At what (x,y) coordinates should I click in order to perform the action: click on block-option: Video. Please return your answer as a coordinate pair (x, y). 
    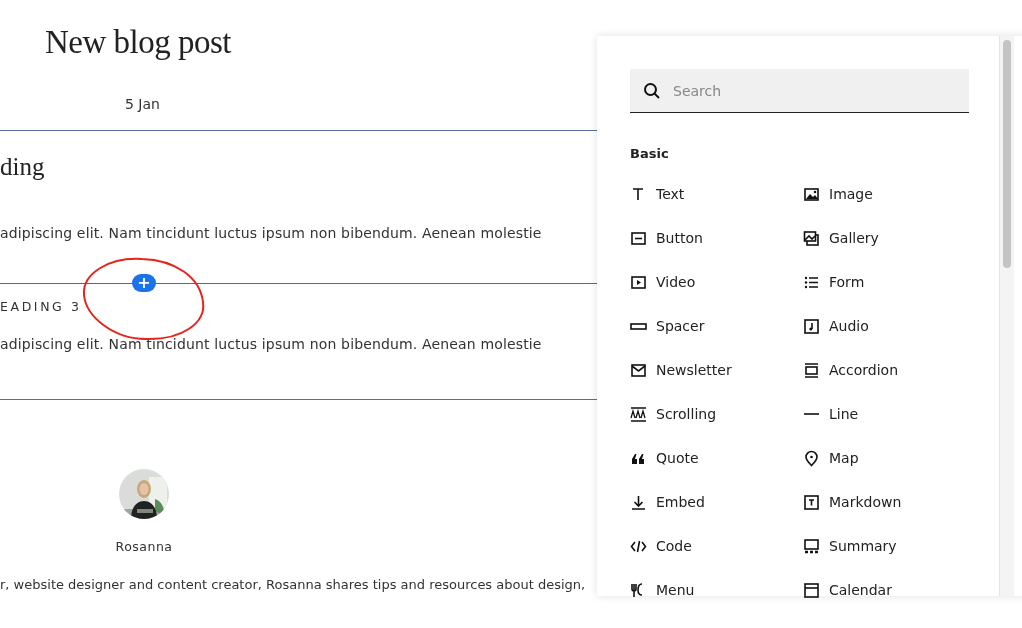
    Looking at the image, I should click on (663, 282).